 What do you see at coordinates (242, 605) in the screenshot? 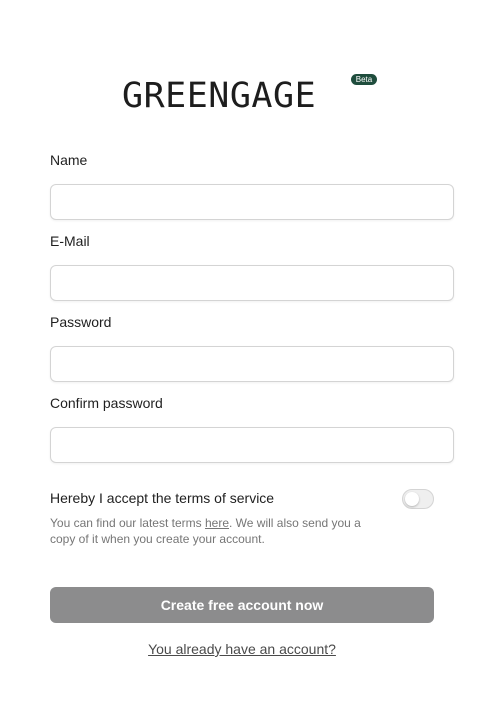
I see `create-account-button: Create free account now` at bounding box center [242, 605].